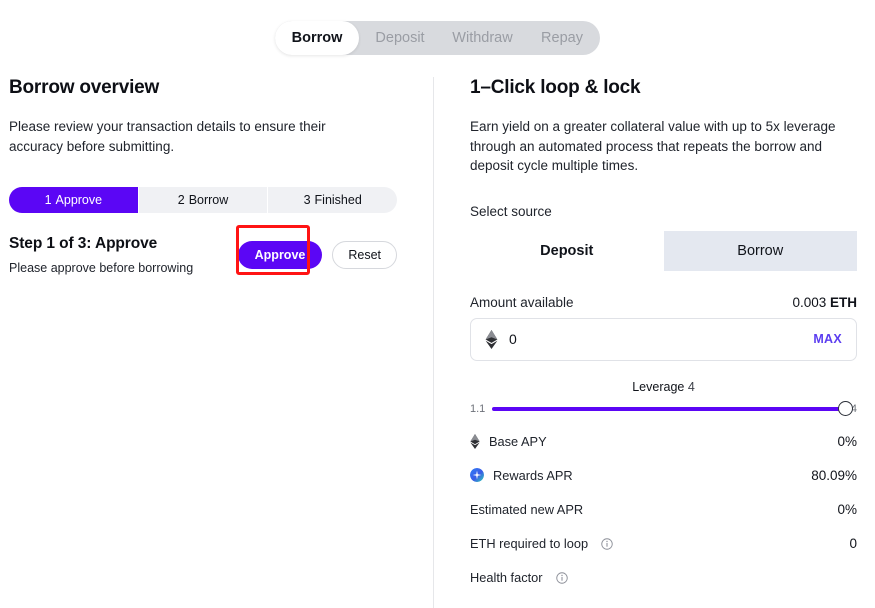 This screenshot has height=608, width=875. I want to click on amount-input-wrapper: MAX, so click(663, 339).